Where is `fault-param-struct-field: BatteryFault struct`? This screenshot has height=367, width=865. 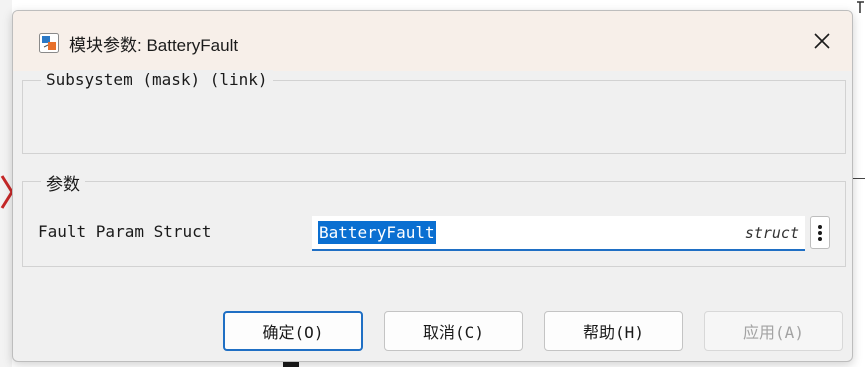 fault-param-struct-field: BatteryFault struct is located at coordinates (558, 233).